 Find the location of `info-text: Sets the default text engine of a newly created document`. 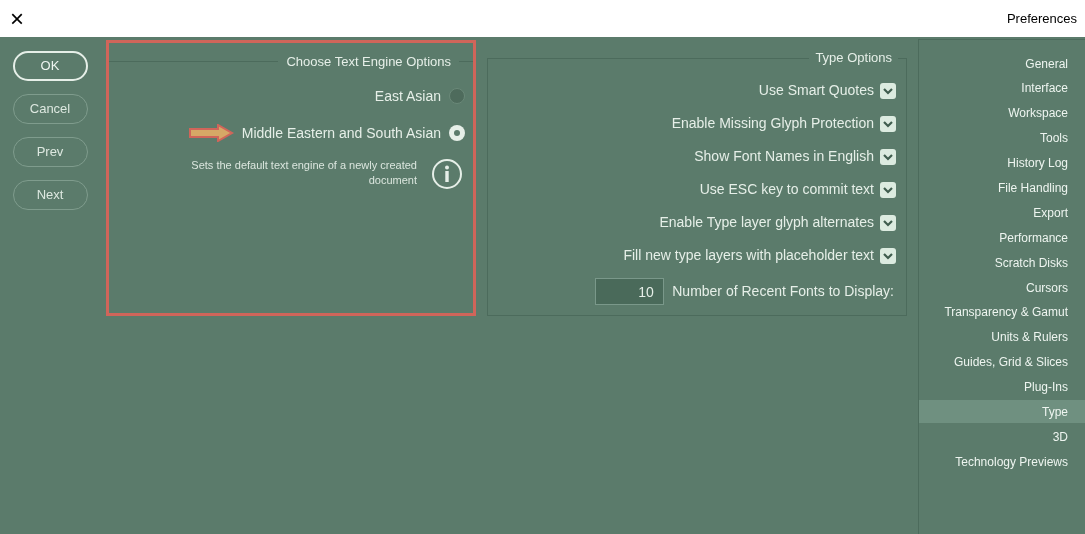

info-text: Sets the default text engine of a newly created document is located at coordinates (303, 172).